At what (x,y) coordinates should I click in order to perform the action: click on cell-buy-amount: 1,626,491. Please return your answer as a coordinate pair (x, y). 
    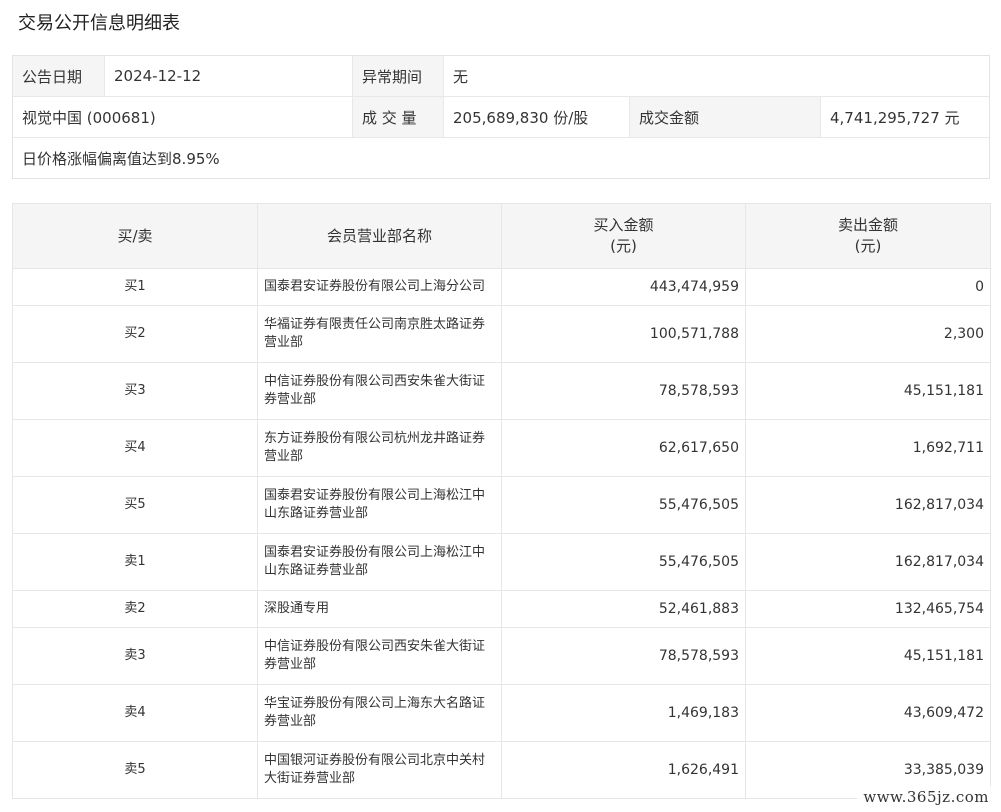
    Looking at the image, I should click on (623, 770).